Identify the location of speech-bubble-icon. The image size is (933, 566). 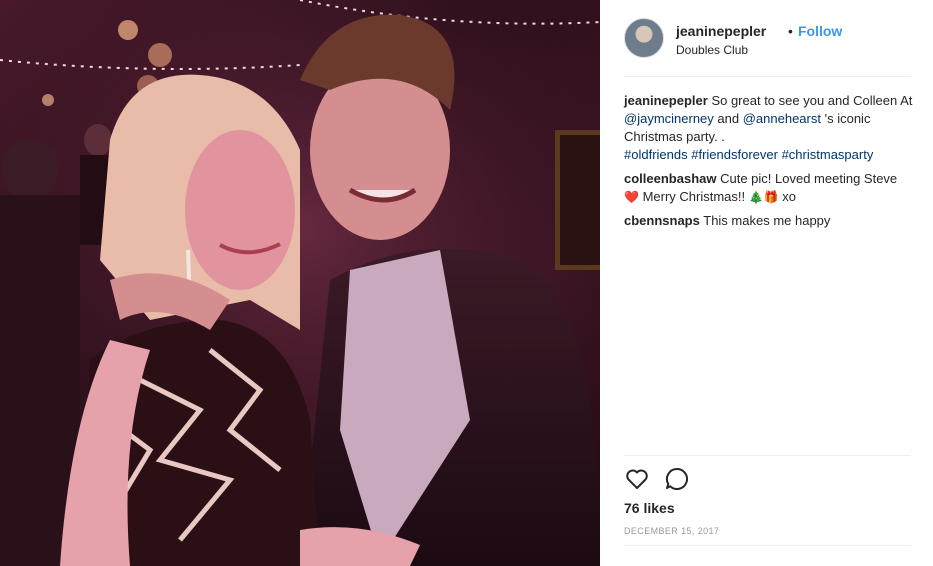
(677, 478).